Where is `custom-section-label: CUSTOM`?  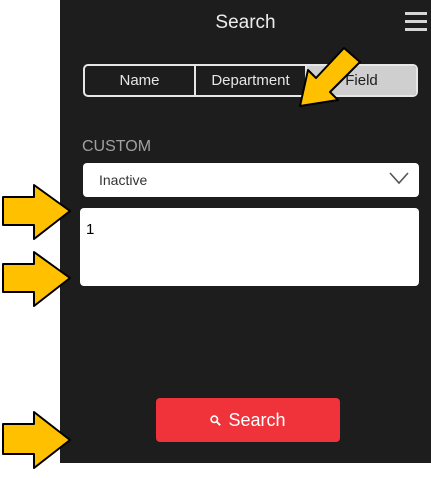
custom-section-label: CUSTOM is located at coordinates (117, 146).